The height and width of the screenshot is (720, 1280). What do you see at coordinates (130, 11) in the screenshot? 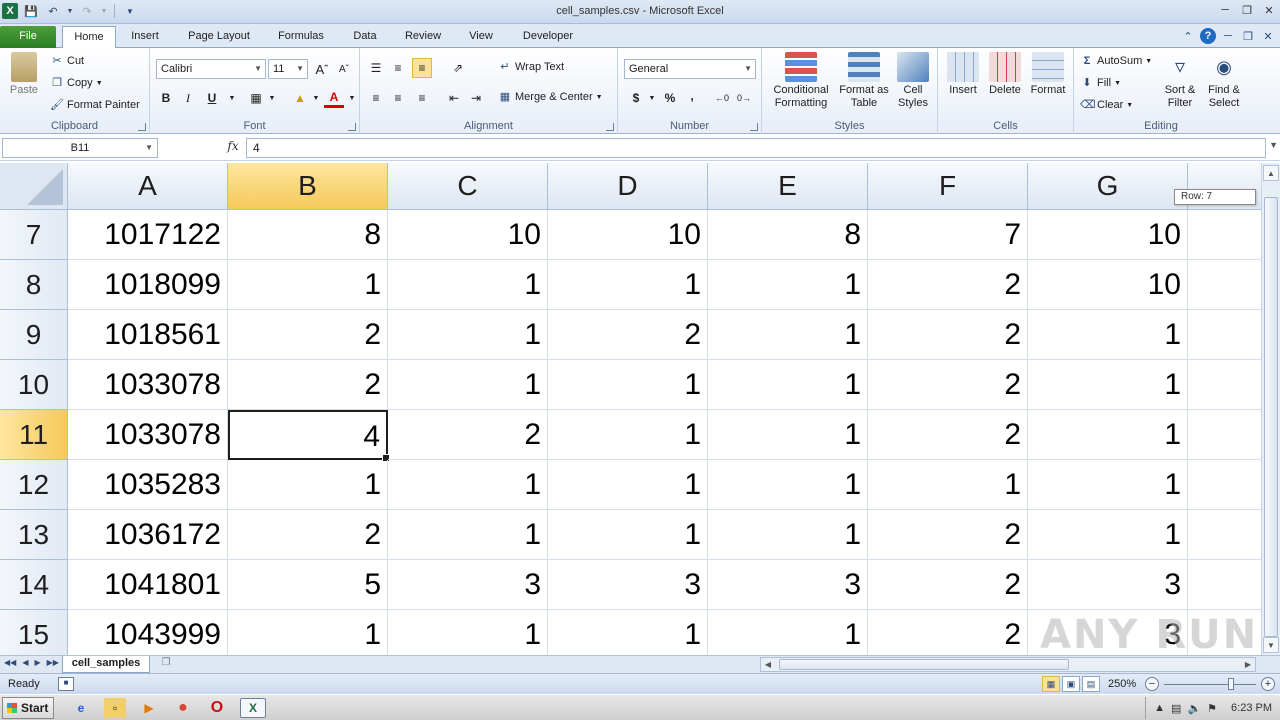
I see `customize-qat-icon: ▼` at bounding box center [130, 11].